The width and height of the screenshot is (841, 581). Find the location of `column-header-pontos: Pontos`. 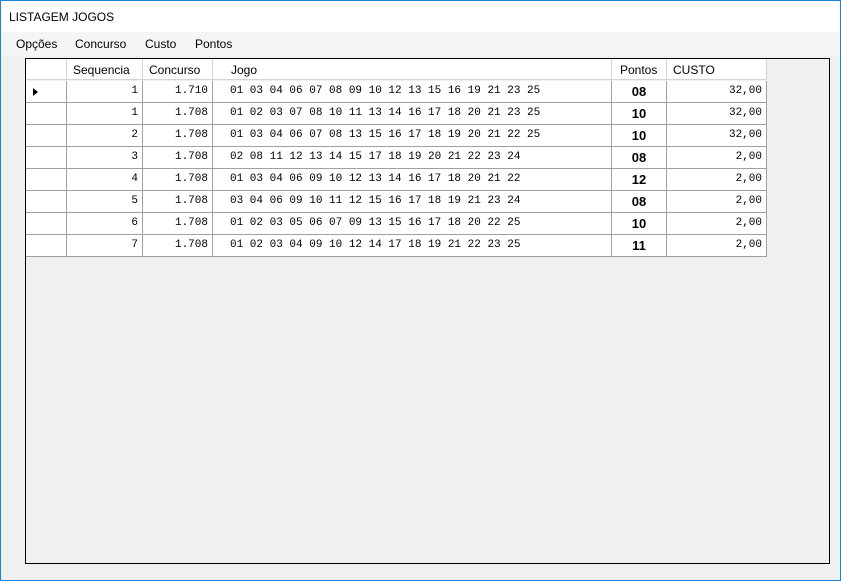

column-header-pontos: Pontos is located at coordinates (639, 69).